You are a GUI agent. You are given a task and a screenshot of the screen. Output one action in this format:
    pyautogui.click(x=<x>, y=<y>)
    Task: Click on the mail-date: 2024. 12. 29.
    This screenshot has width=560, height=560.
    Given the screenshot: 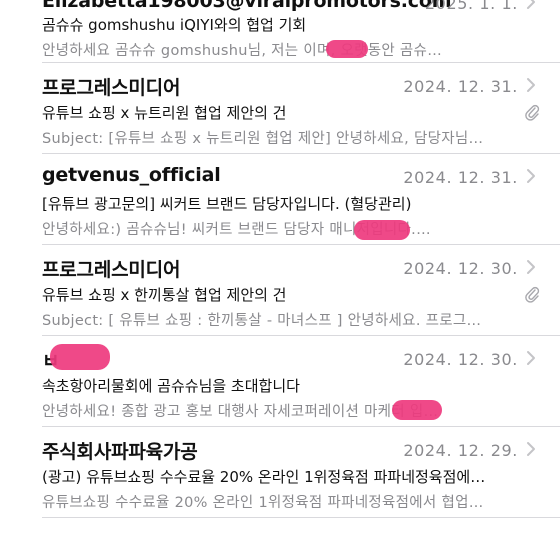 What is the action you would take?
    pyautogui.click(x=460, y=450)
    